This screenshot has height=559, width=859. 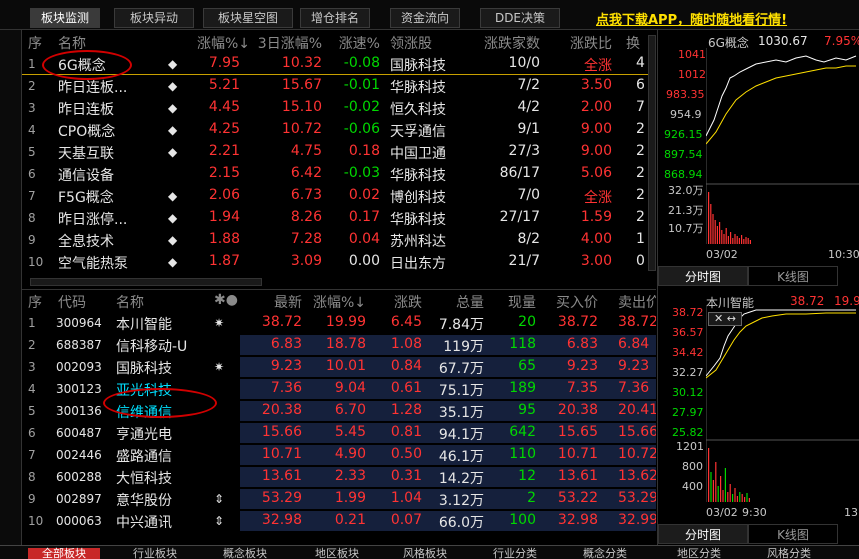 I want to click on col-3day-change: 3日涨幅%, so click(x=289, y=43).